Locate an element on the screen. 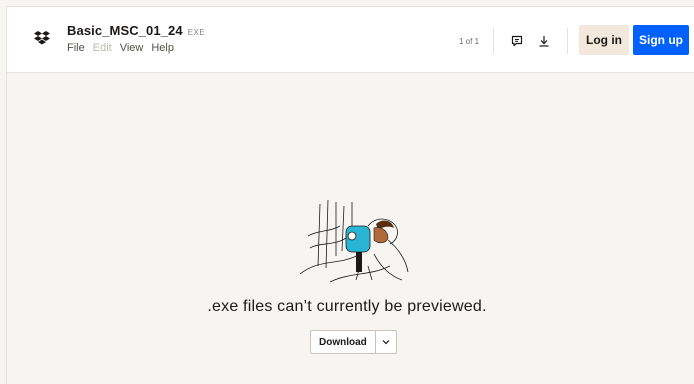 This screenshot has width=694, height=384. chevron-down-icon is located at coordinates (386, 342).